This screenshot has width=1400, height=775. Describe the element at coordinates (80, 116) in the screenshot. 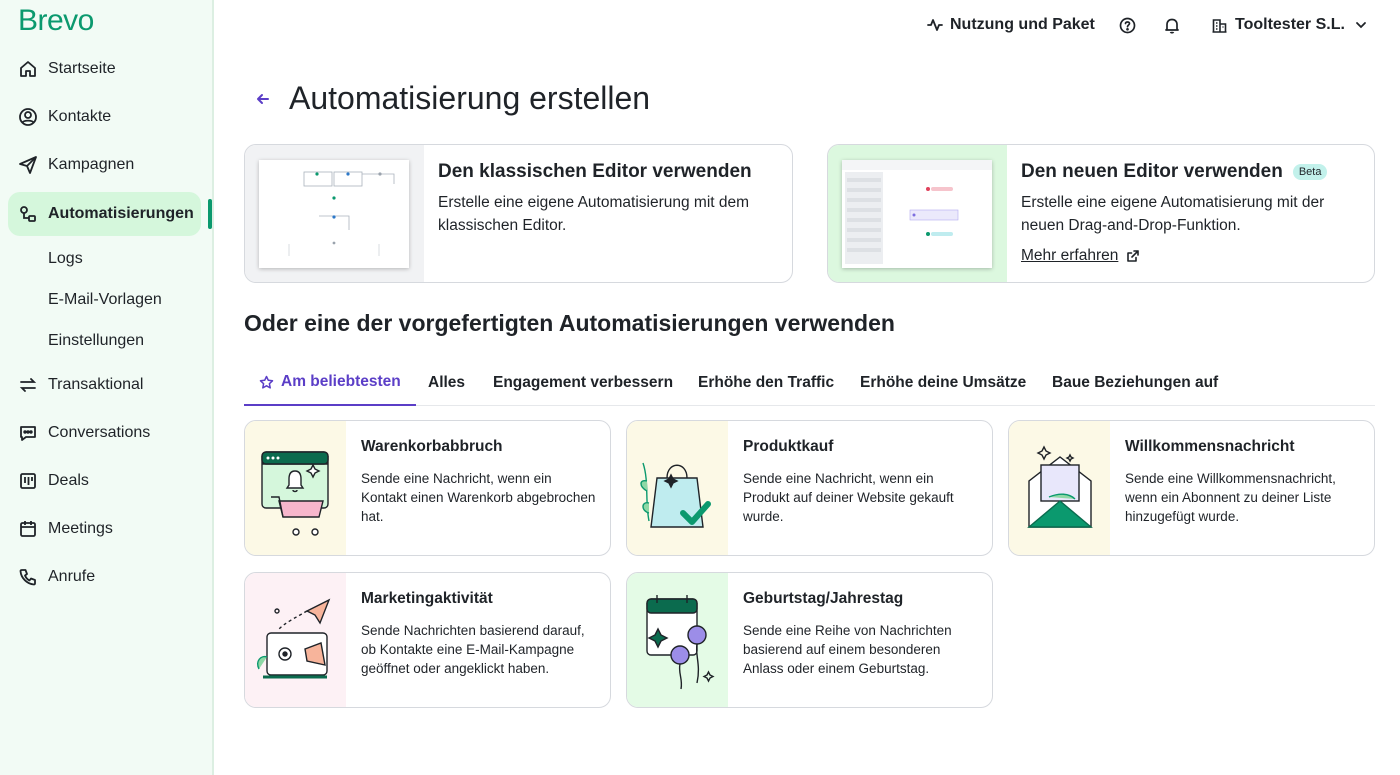

I see `sidebar-item-label: Kontakte` at that location.